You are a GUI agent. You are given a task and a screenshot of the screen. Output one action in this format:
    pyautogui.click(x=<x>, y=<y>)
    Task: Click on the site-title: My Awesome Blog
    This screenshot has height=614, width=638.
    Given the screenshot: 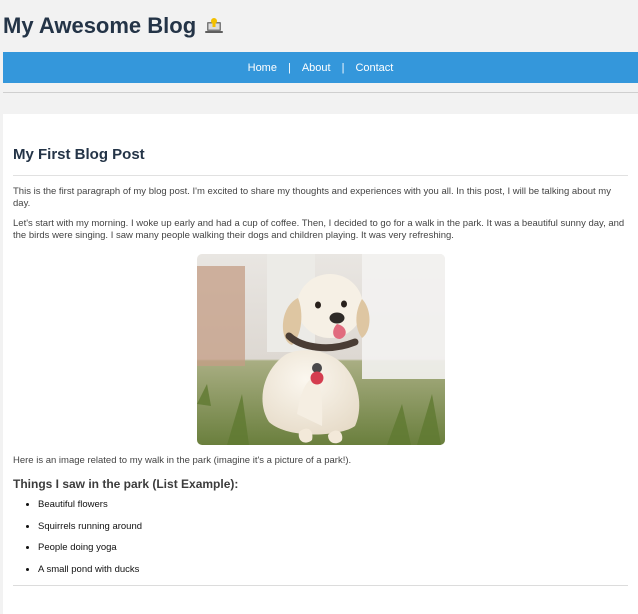 What is the action you would take?
    pyautogui.click(x=113, y=26)
    